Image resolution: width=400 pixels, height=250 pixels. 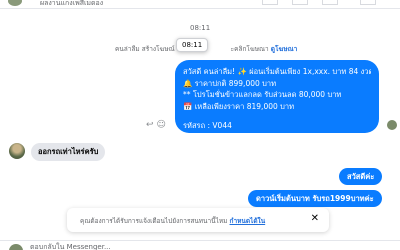 I want to click on contact-avatar, so click(x=15, y=3).